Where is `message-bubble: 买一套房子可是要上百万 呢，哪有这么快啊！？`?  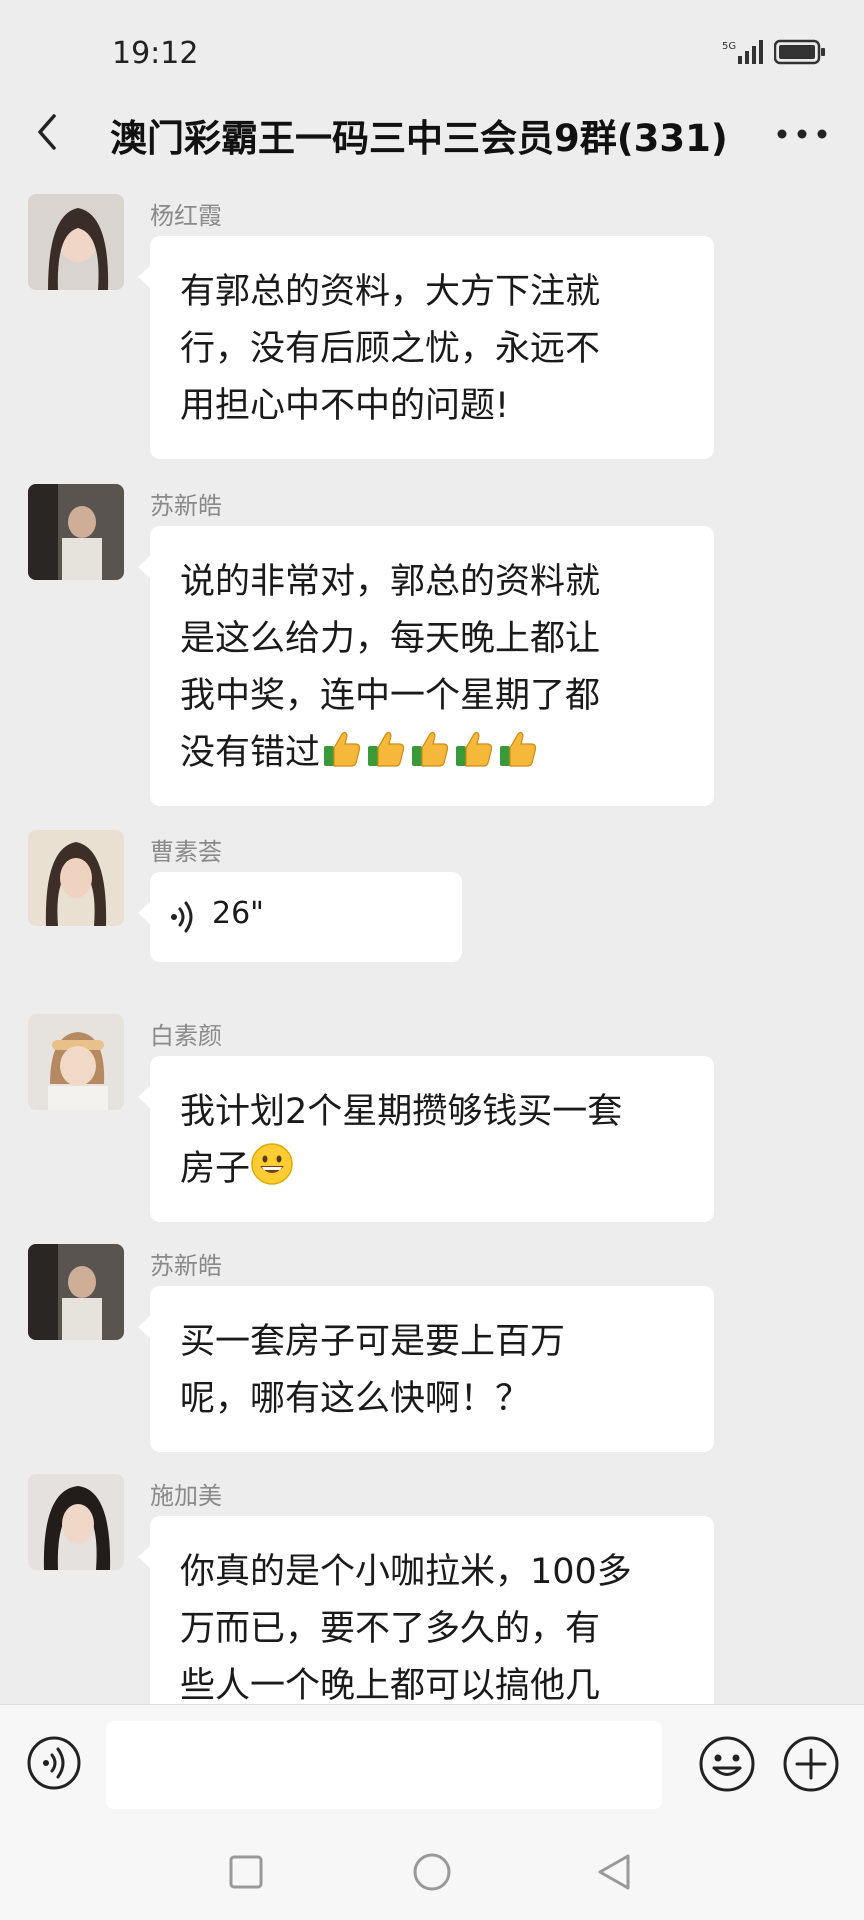
message-bubble: 买一套房子可是要上百万 呢，哪有这么快啊！？ is located at coordinates (426, 1369).